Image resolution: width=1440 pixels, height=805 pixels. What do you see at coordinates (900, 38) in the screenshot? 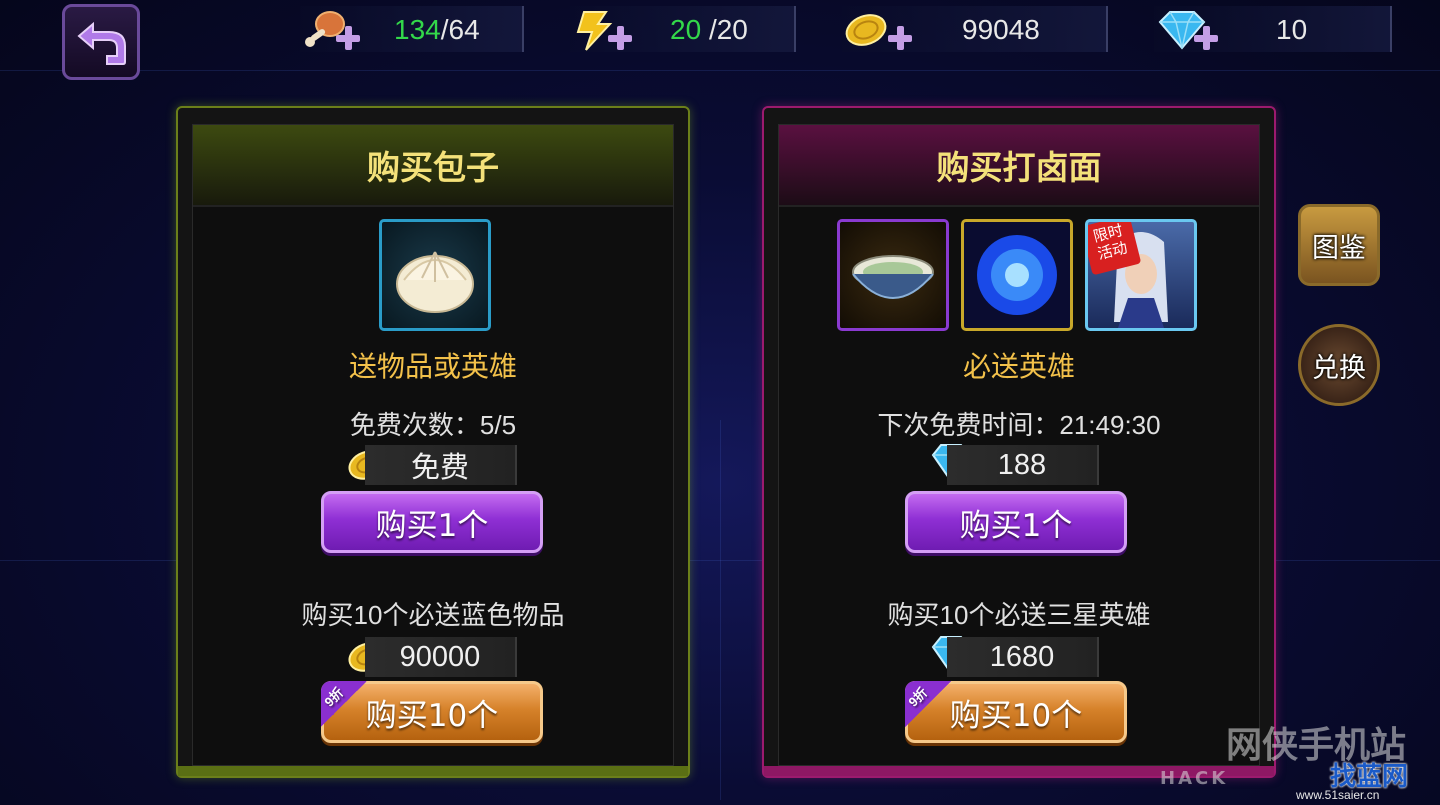
I see `add-gold-button` at bounding box center [900, 38].